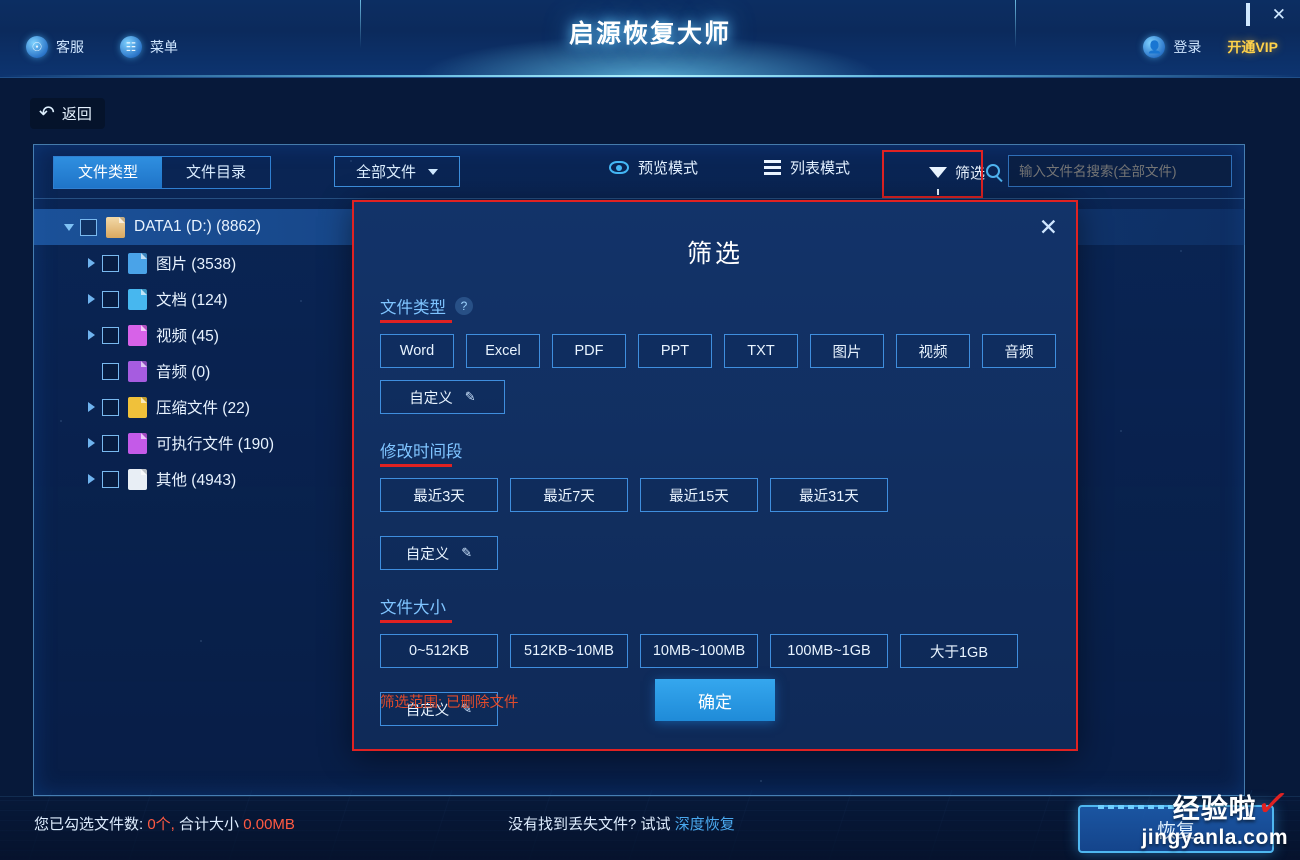 The height and width of the screenshot is (860, 1300). Describe the element at coordinates (464, 306) in the screenshot. I see `question-mark-icon: ?` at that location.